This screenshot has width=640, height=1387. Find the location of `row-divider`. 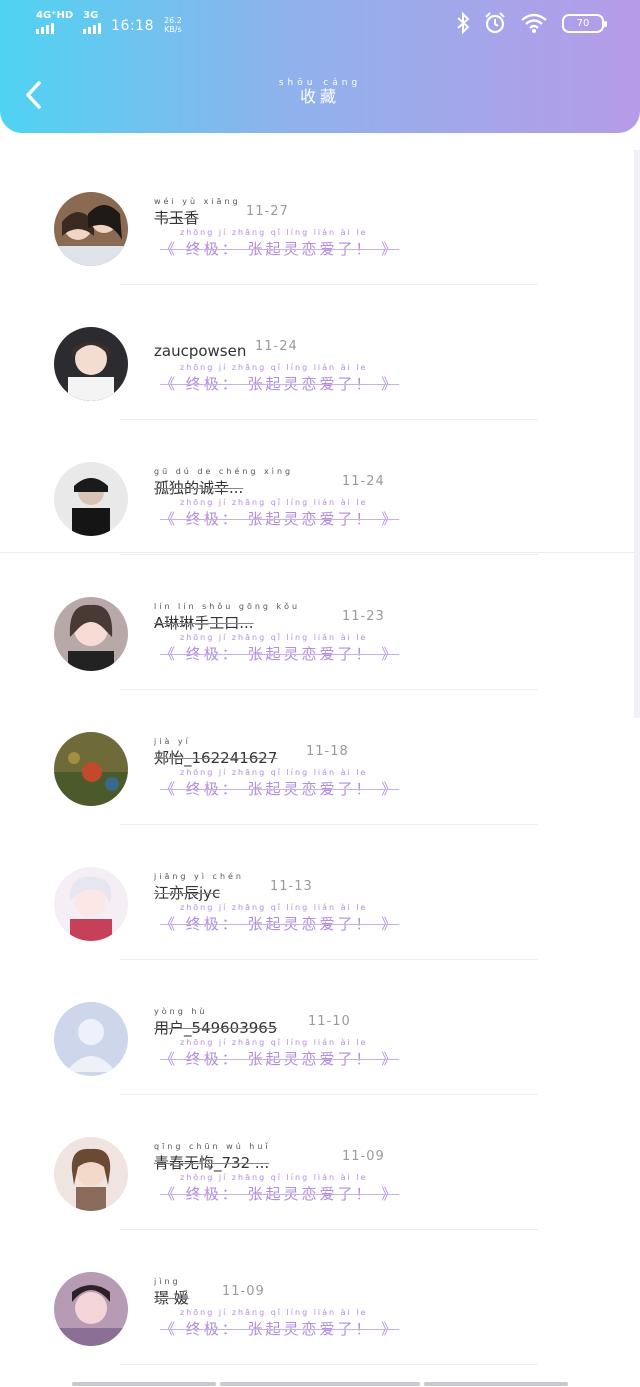

row-divider is located at coordinates (329, 1364).